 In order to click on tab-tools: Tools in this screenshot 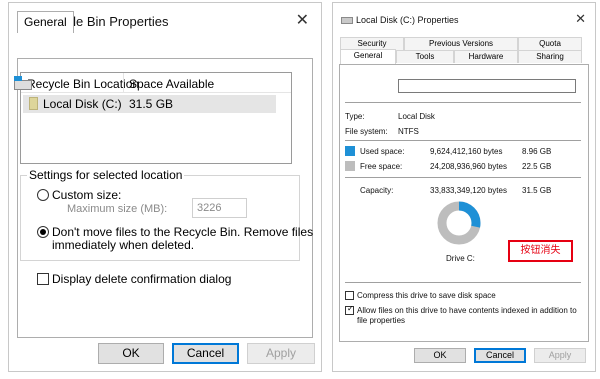, I will do `click(425, 56)`.